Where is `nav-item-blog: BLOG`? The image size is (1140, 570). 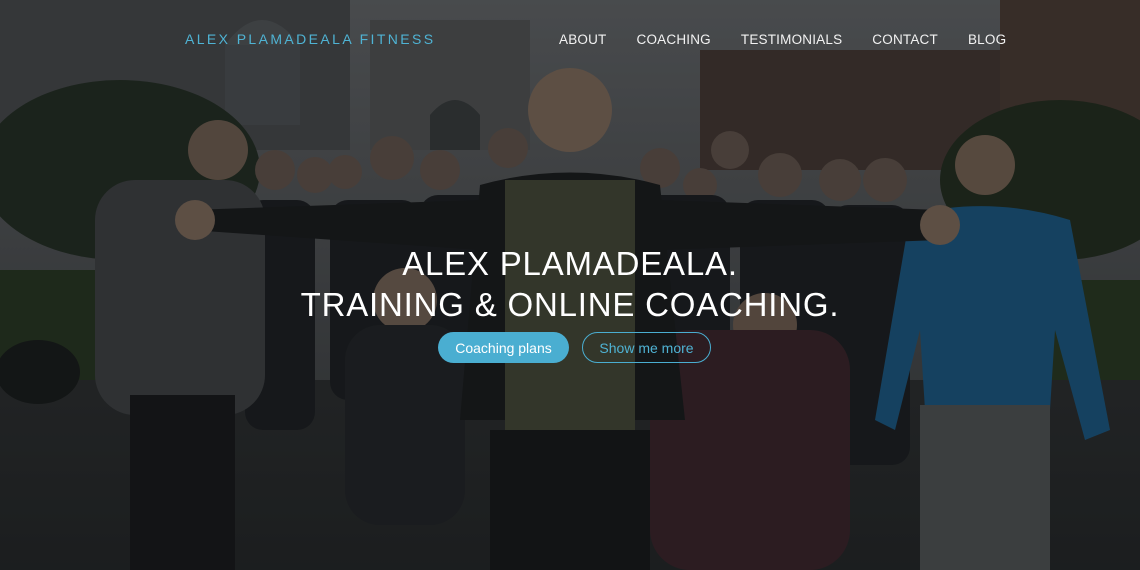 nav-item-blog: BLOG is located at coordinates (987, 39).